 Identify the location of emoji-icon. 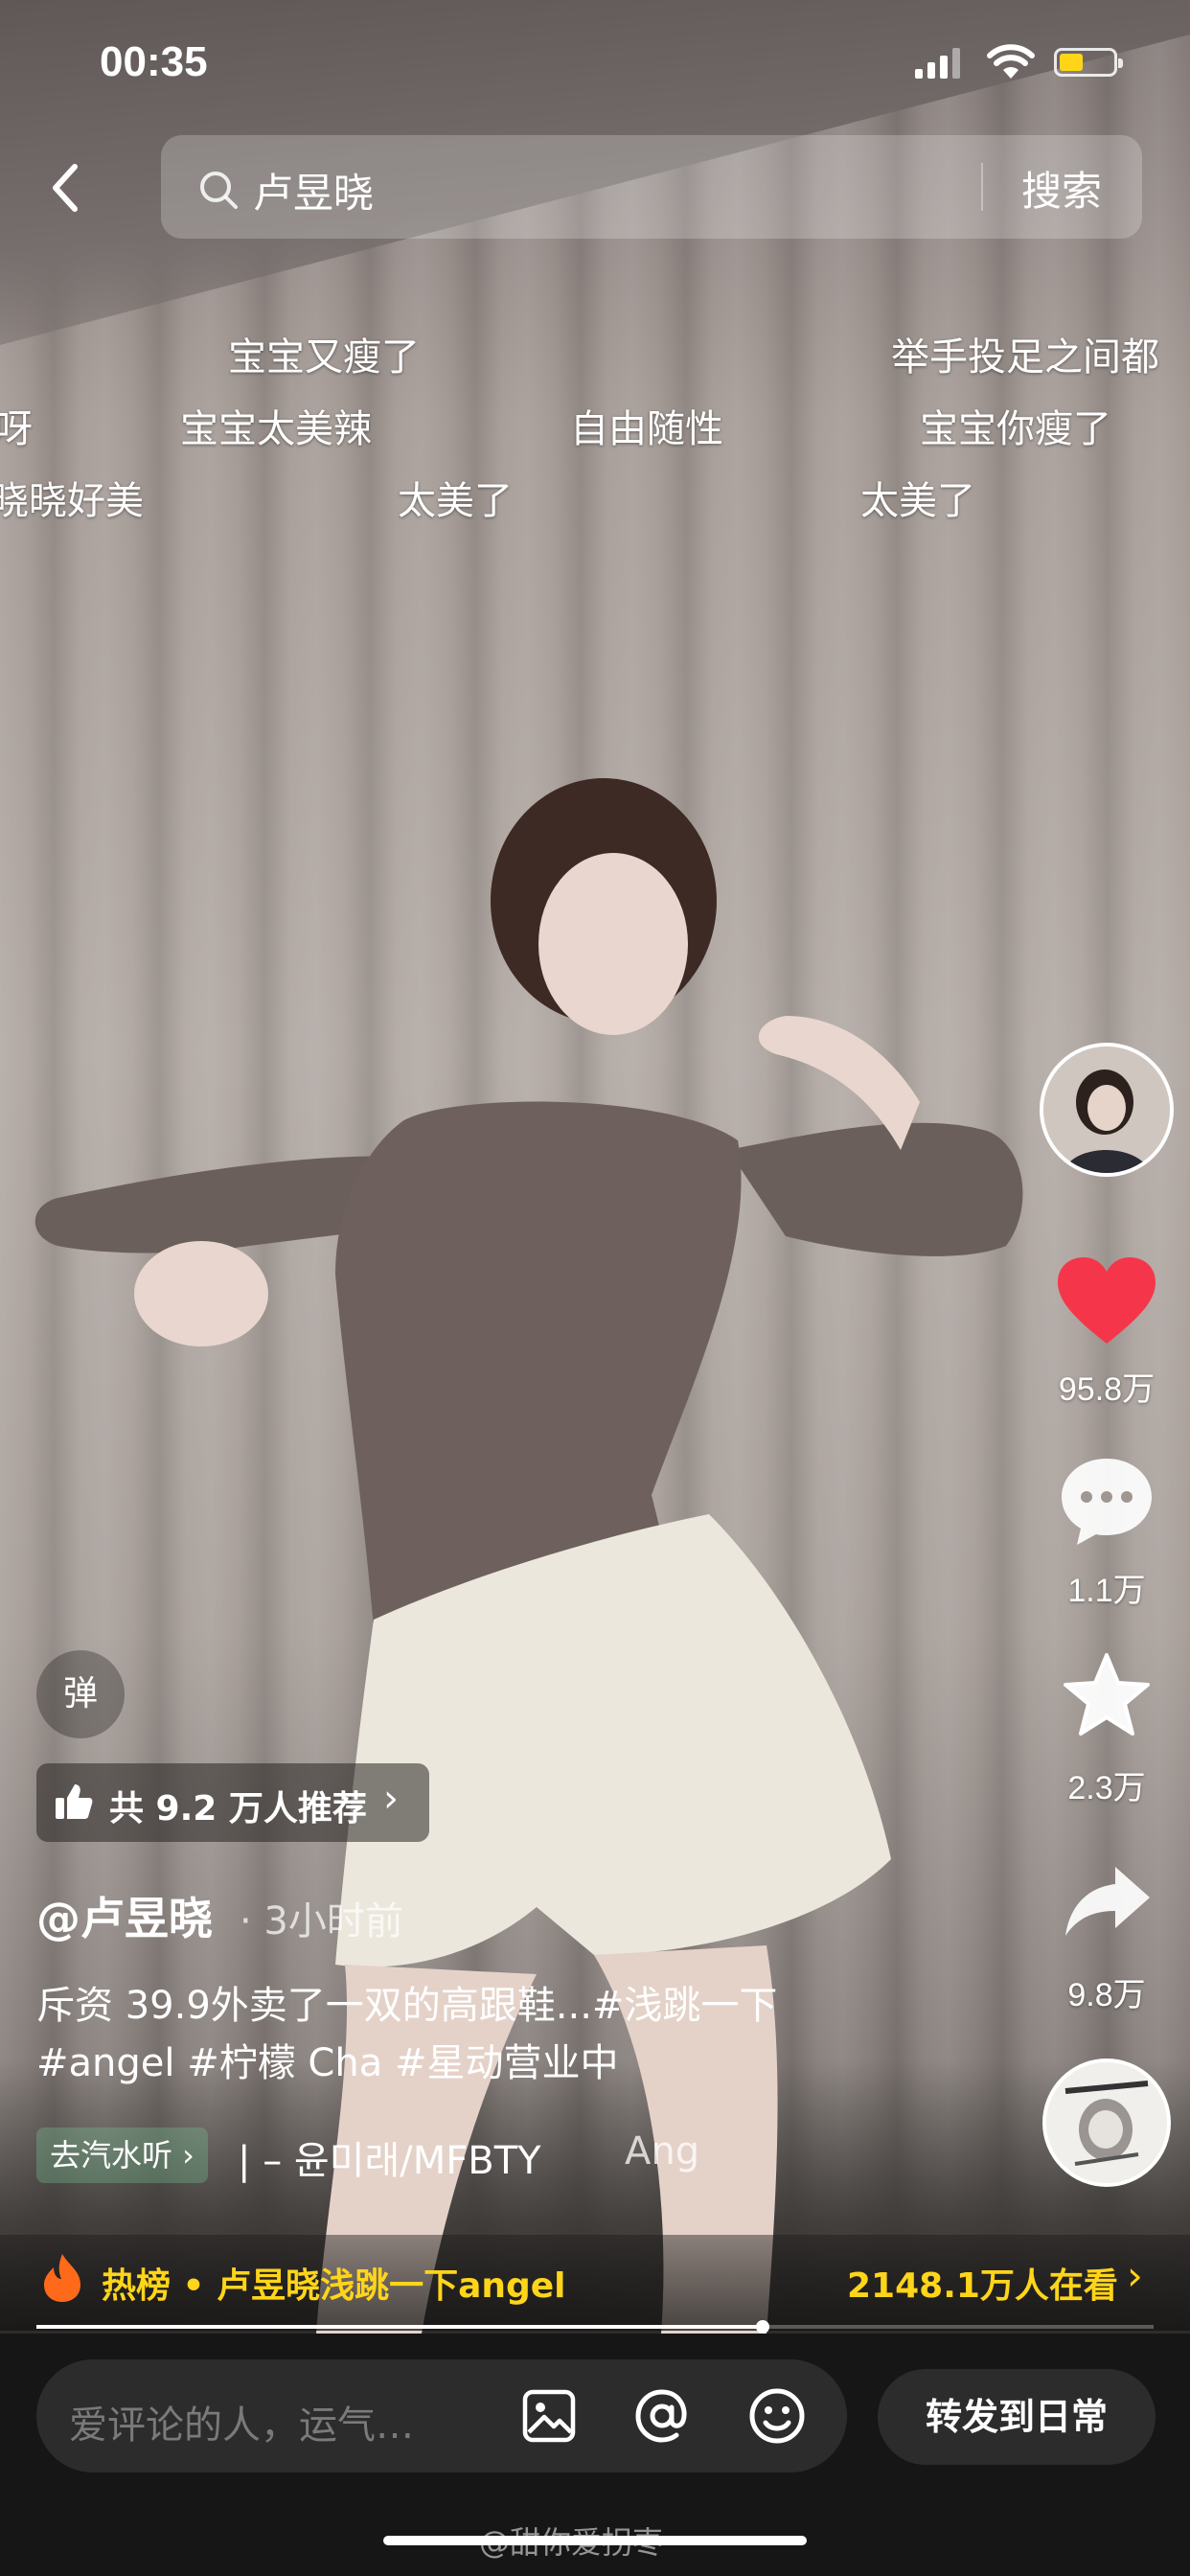
(777, 2416).